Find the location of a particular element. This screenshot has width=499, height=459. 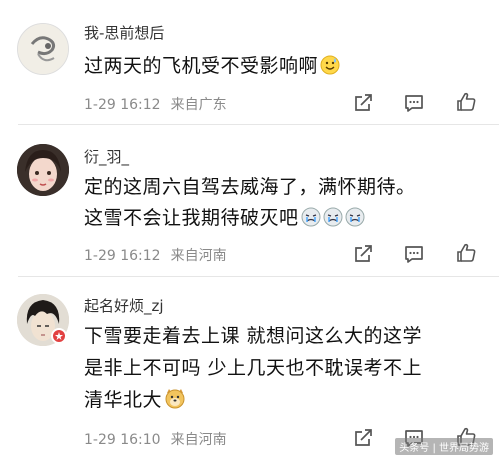

comment-username: 起名好烦_zj is located at coordinates (124, 305).